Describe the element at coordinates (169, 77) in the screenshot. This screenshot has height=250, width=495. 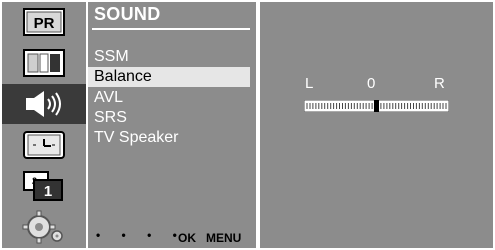
I see `menu-item-balance: Balance` at that location.